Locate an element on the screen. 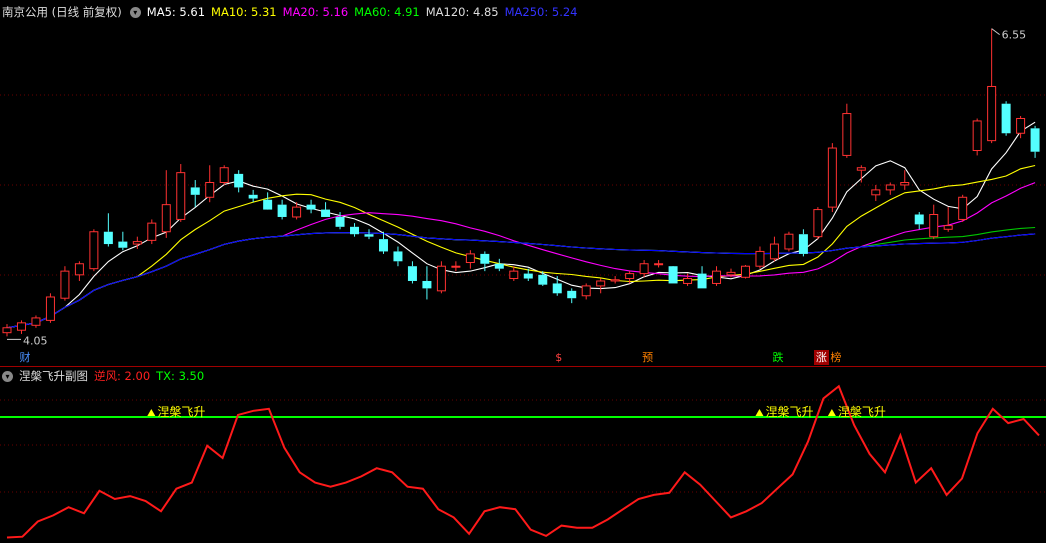 Image resolution: width=1046 pixels, height=543 pixels. ma20-label: MA20: 5.16 is located at coordinates (315, 12).